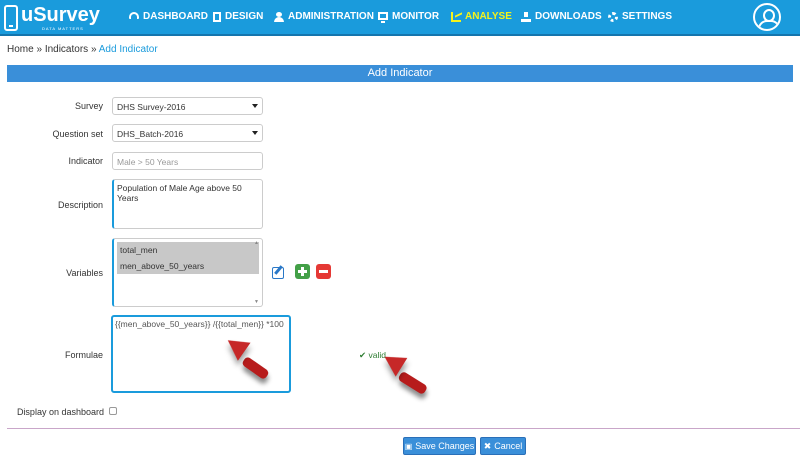 The width and height of the screenshot is (800, 457). I want to click on app-logo: uSurvey DATA MATTERS, so click(52, 18).